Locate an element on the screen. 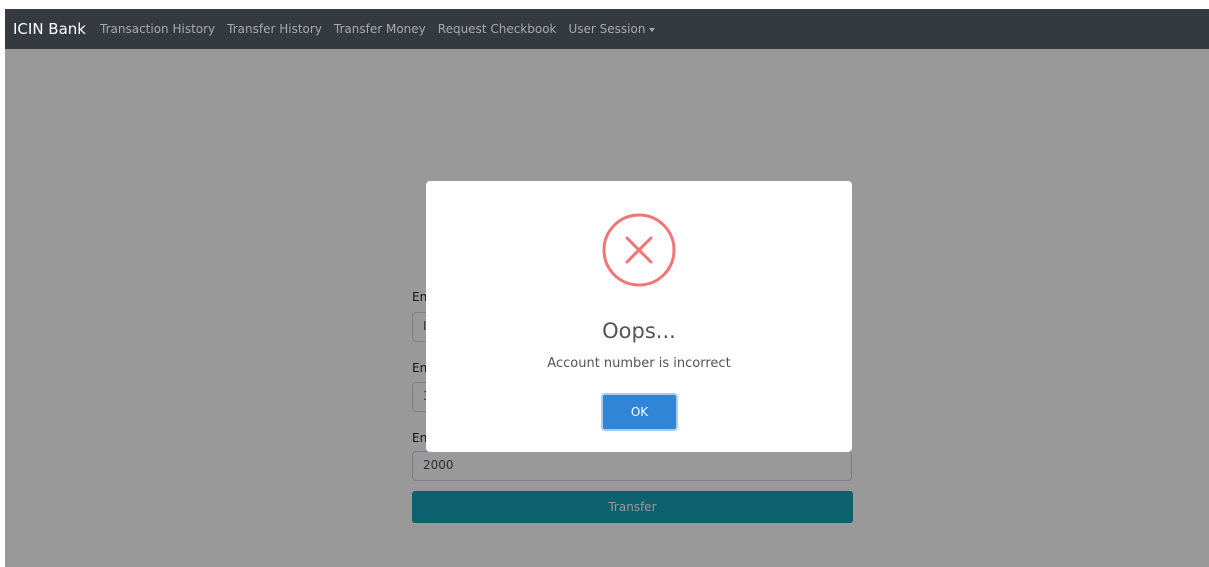 The width and height of the screenshot is (1209, 567). nav-transaction-history: Transaction History is located at coordinates (157, 29).